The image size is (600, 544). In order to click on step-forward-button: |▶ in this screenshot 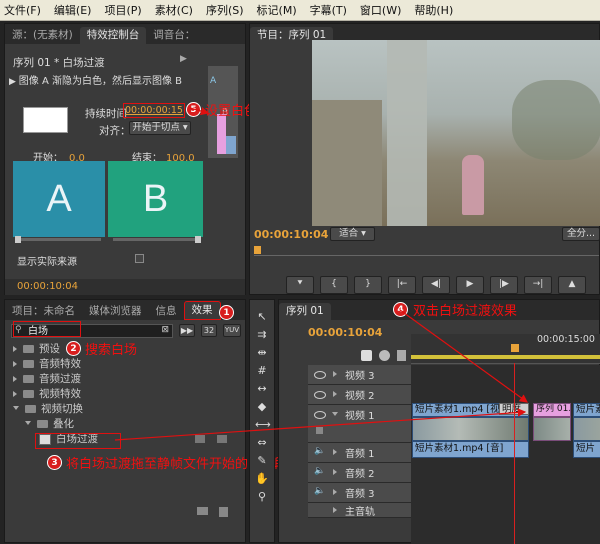, I will do `click(504, 285)`.